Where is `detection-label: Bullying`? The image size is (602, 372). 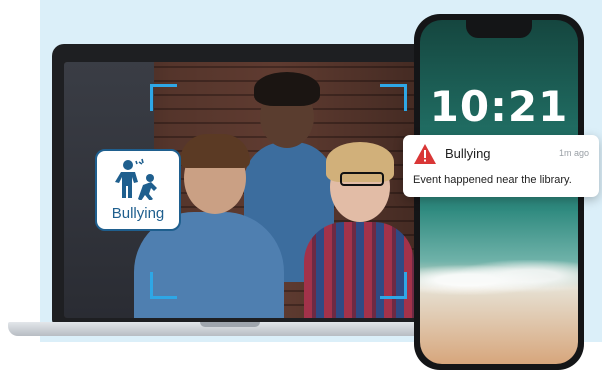
detection-label: Bullying is located at coordinates (138, 213).